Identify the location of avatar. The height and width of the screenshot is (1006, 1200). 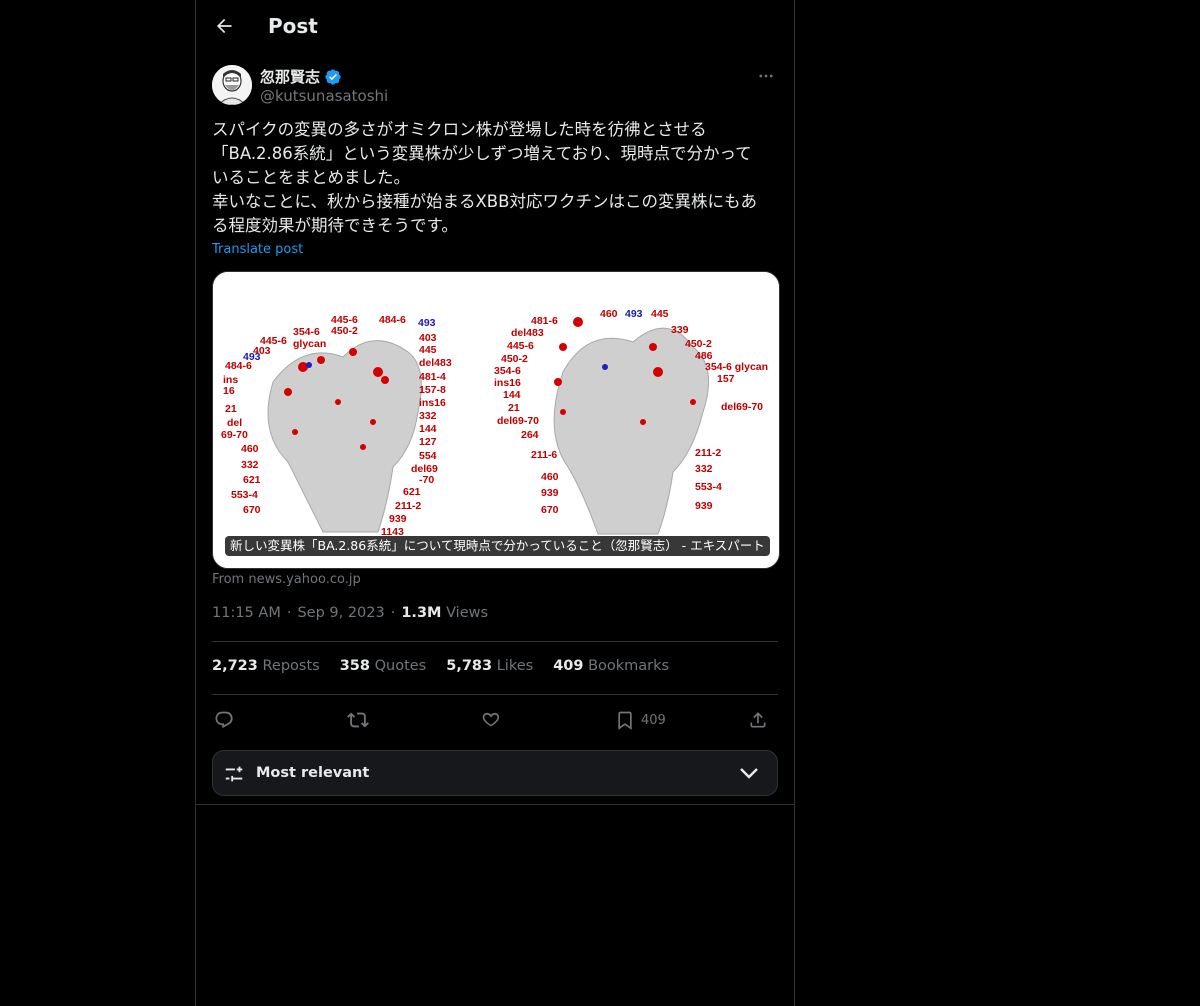
(232, 85).